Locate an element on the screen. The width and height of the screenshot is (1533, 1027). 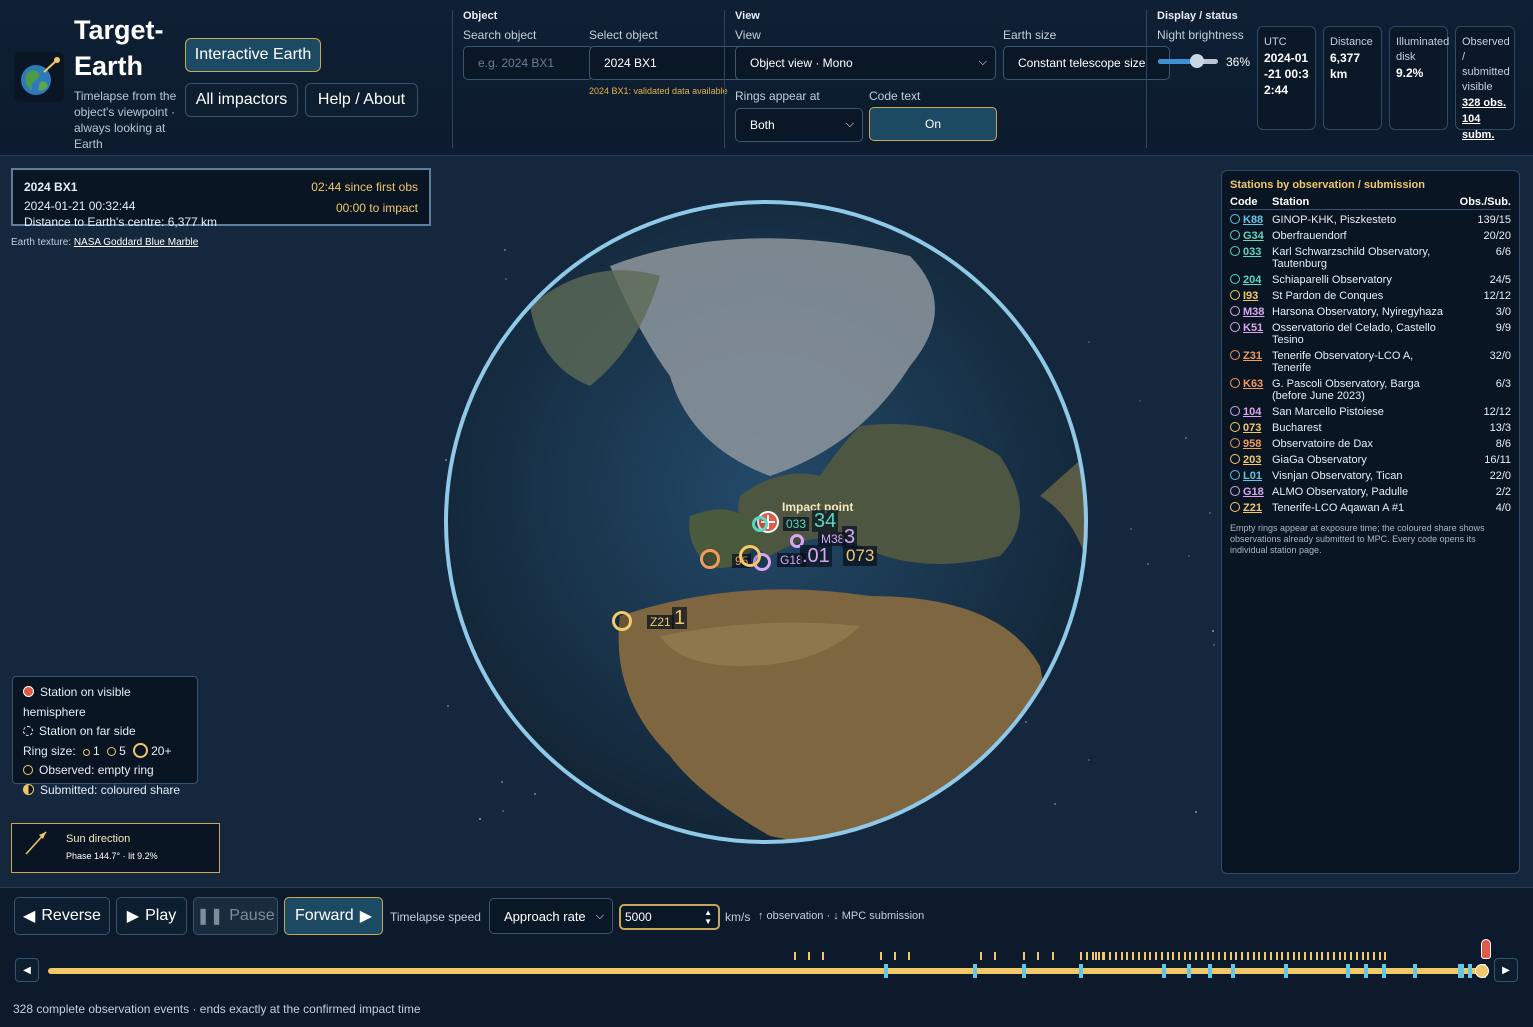
observed-subm: 104 subm. is located at coordinates (1485, 127).